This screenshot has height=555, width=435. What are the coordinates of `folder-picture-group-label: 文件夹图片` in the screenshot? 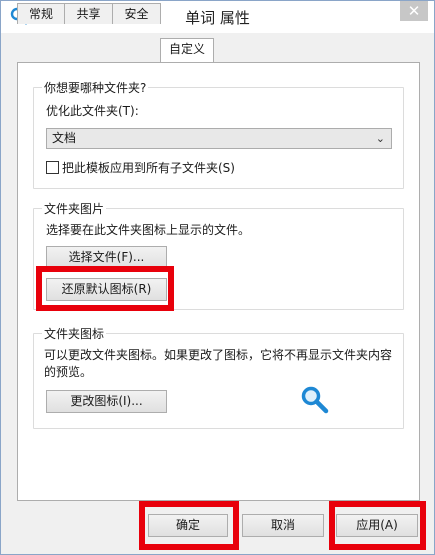 It's located at (74, 208).